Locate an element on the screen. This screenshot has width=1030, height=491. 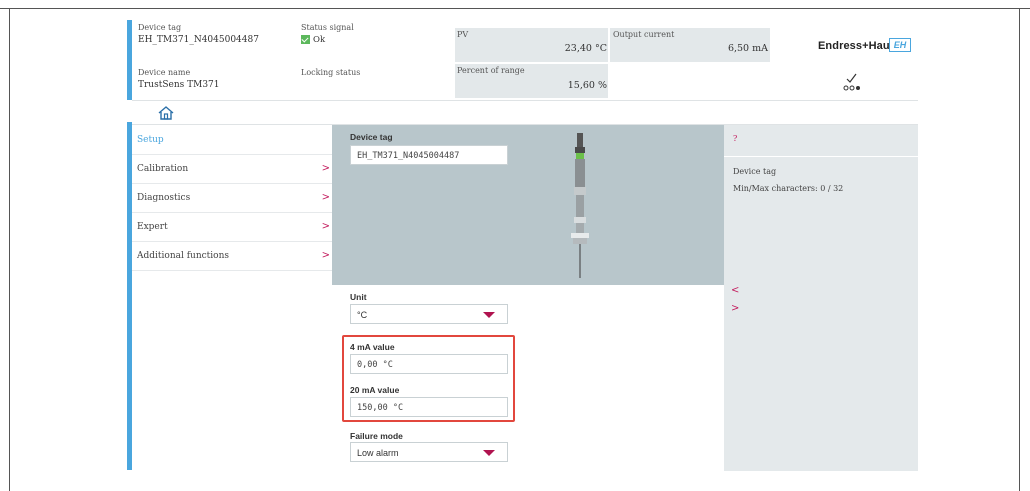
help-divider is located at coordinates (821, 156).